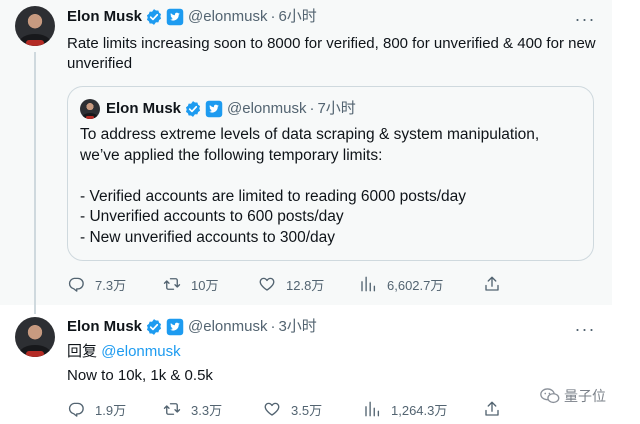 This screenshot has height=424, width=640. Describe the element at coordinates (626, 152) in the screenshot. I see `right-gutter` at that location.